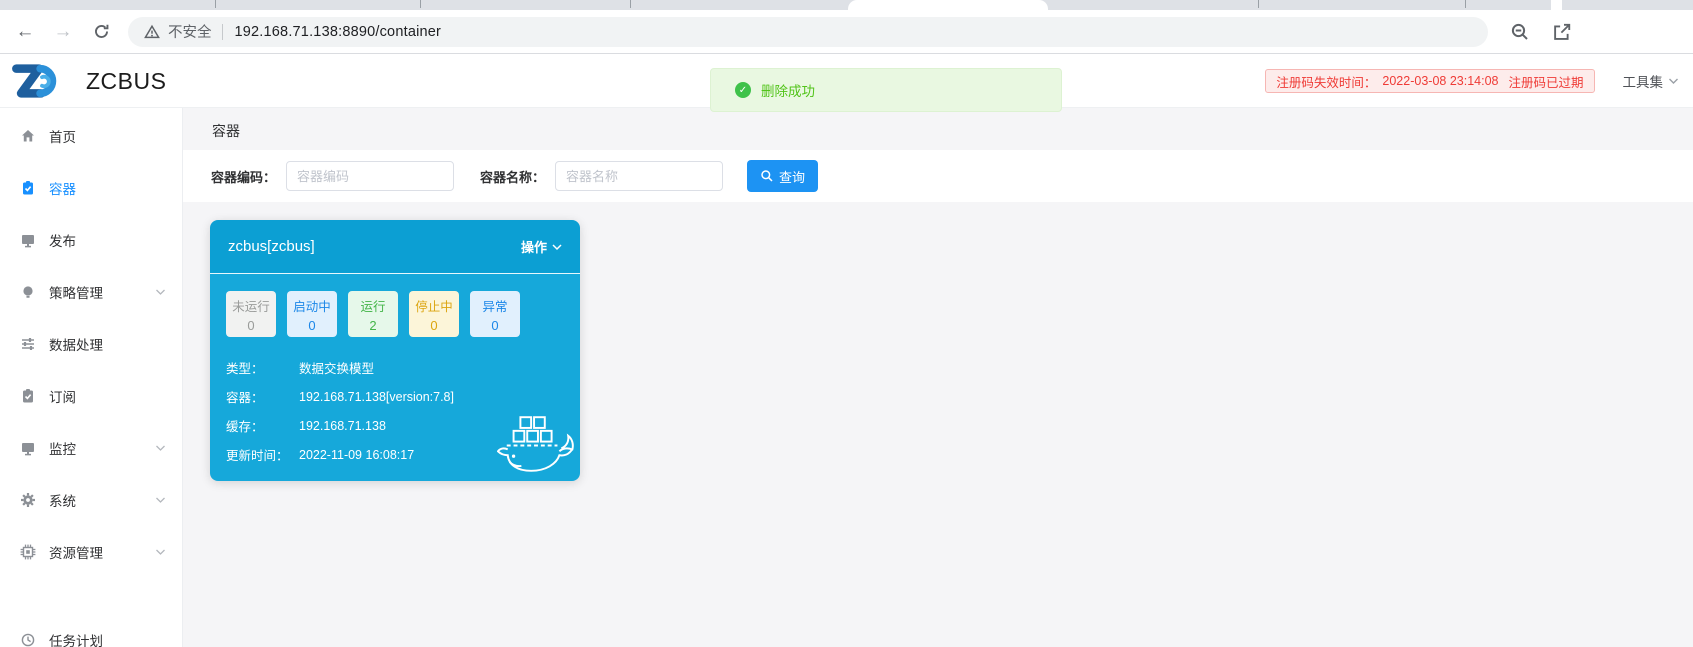 The height and width of the screenshot is (647, 1693). I want to click on detail-row-container: 容器： 192.168.71.138[version:7.8], so click(396, 396).